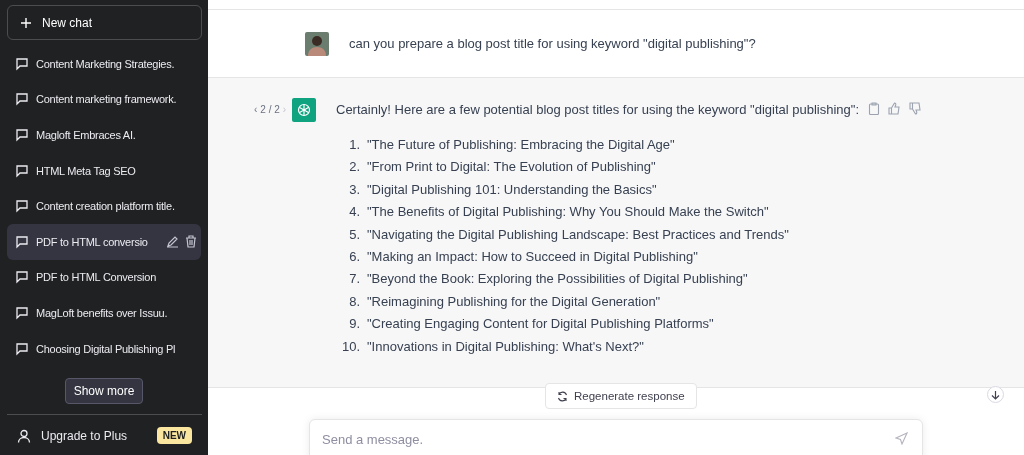 The height and width of the screenshot is (455, 1024). Describe the element at coordinates (514, 301) in the screenshot. I see `blog-title-suggestion: "Reimagining Publishing for the Digital Generation"` at that location.